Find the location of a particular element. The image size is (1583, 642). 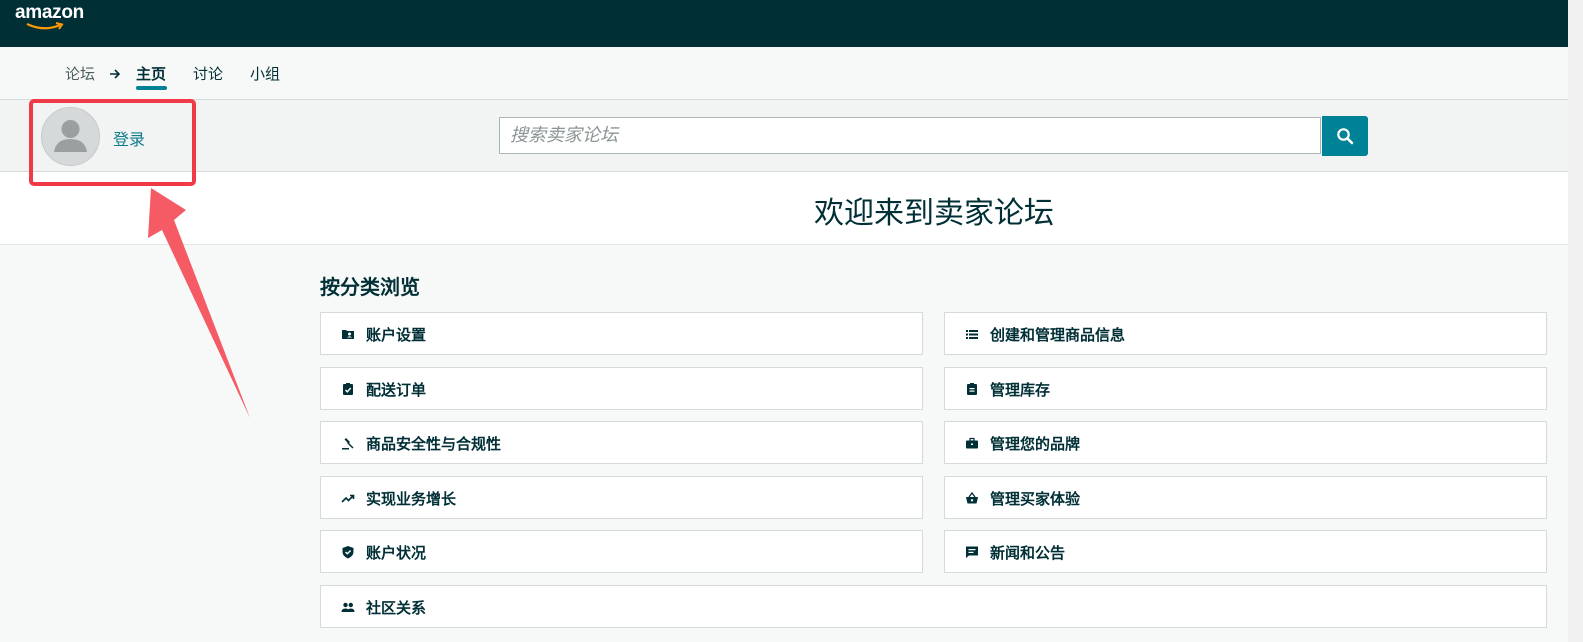

arrow-right-icon is located at coordinates (115, 74).